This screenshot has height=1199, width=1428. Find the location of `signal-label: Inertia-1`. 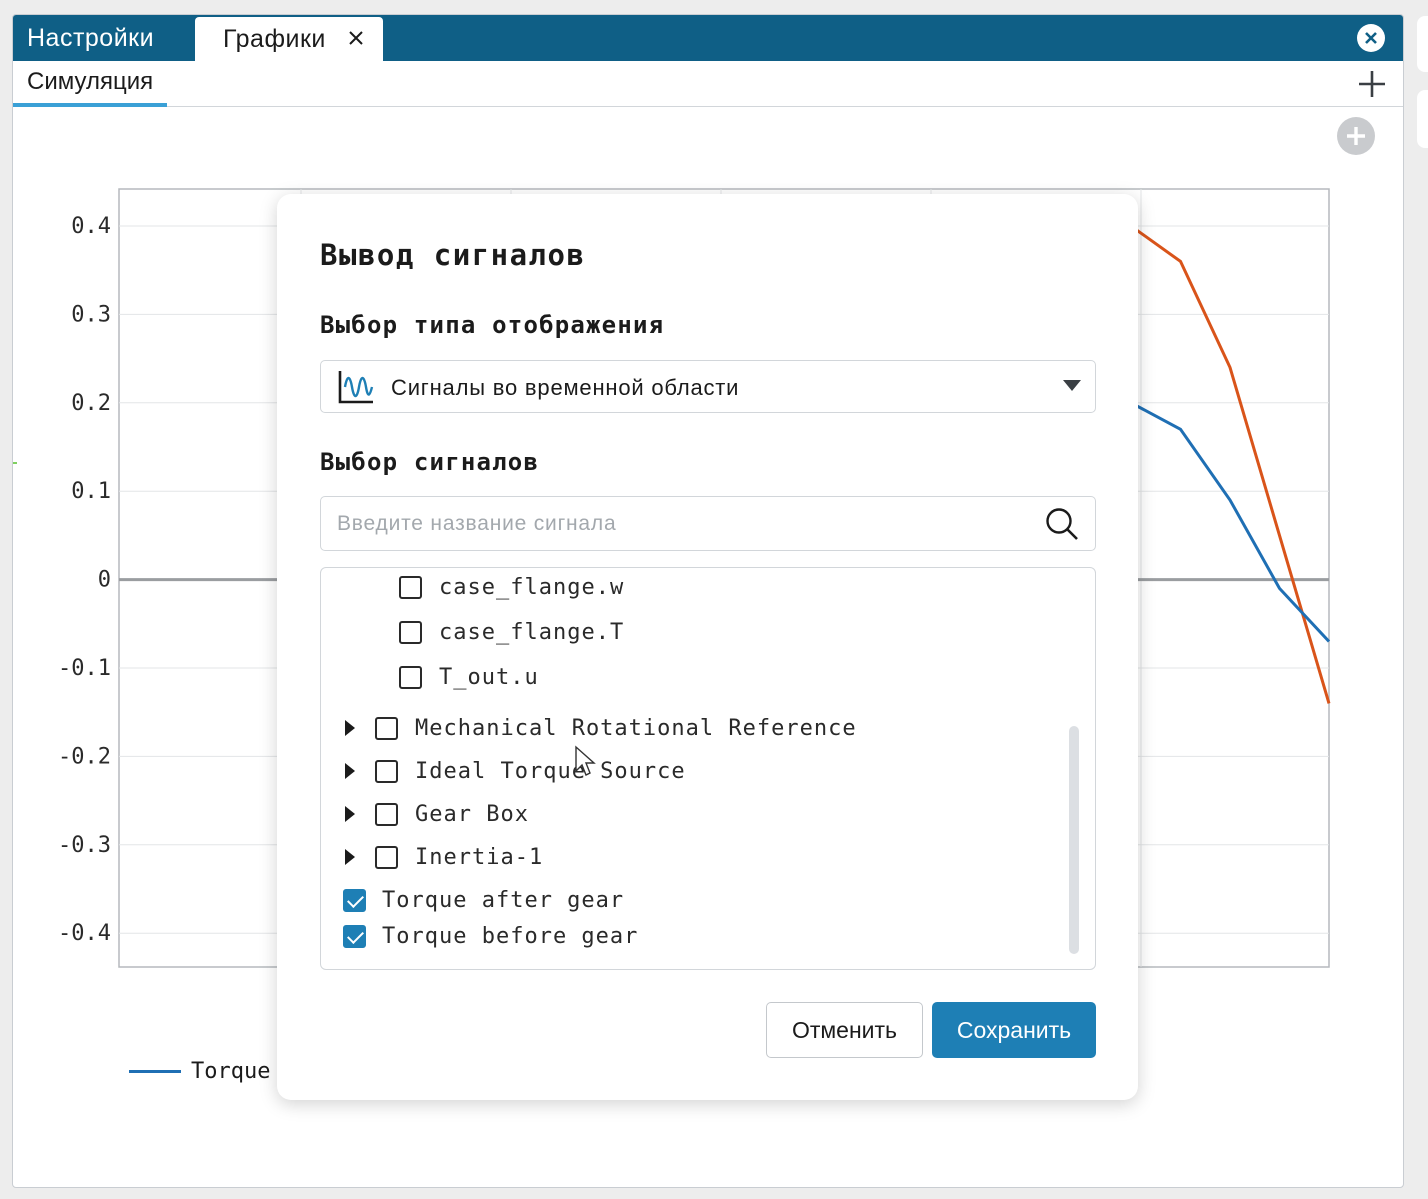

signal-label: Inertia-1 is located at coordinates (479, 857).